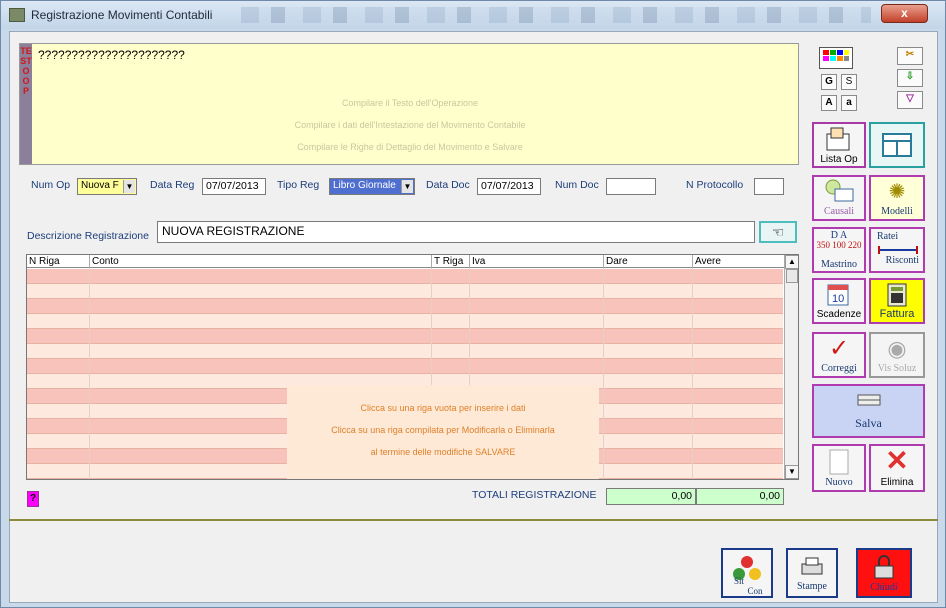 The image size is (946, 608). What do you see at coordinates (791, 367) in the screenshot?
I see `grid-scrollbar: ▲ ▼` at bounding box center [791, 367].